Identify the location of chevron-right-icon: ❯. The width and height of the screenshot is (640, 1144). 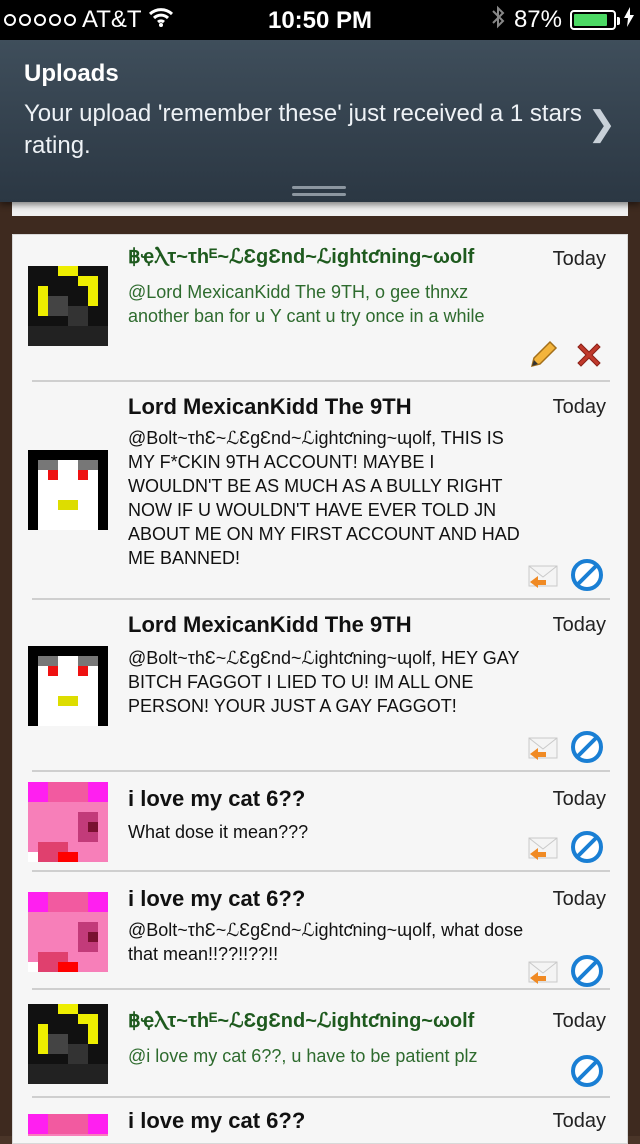
(602, 124).